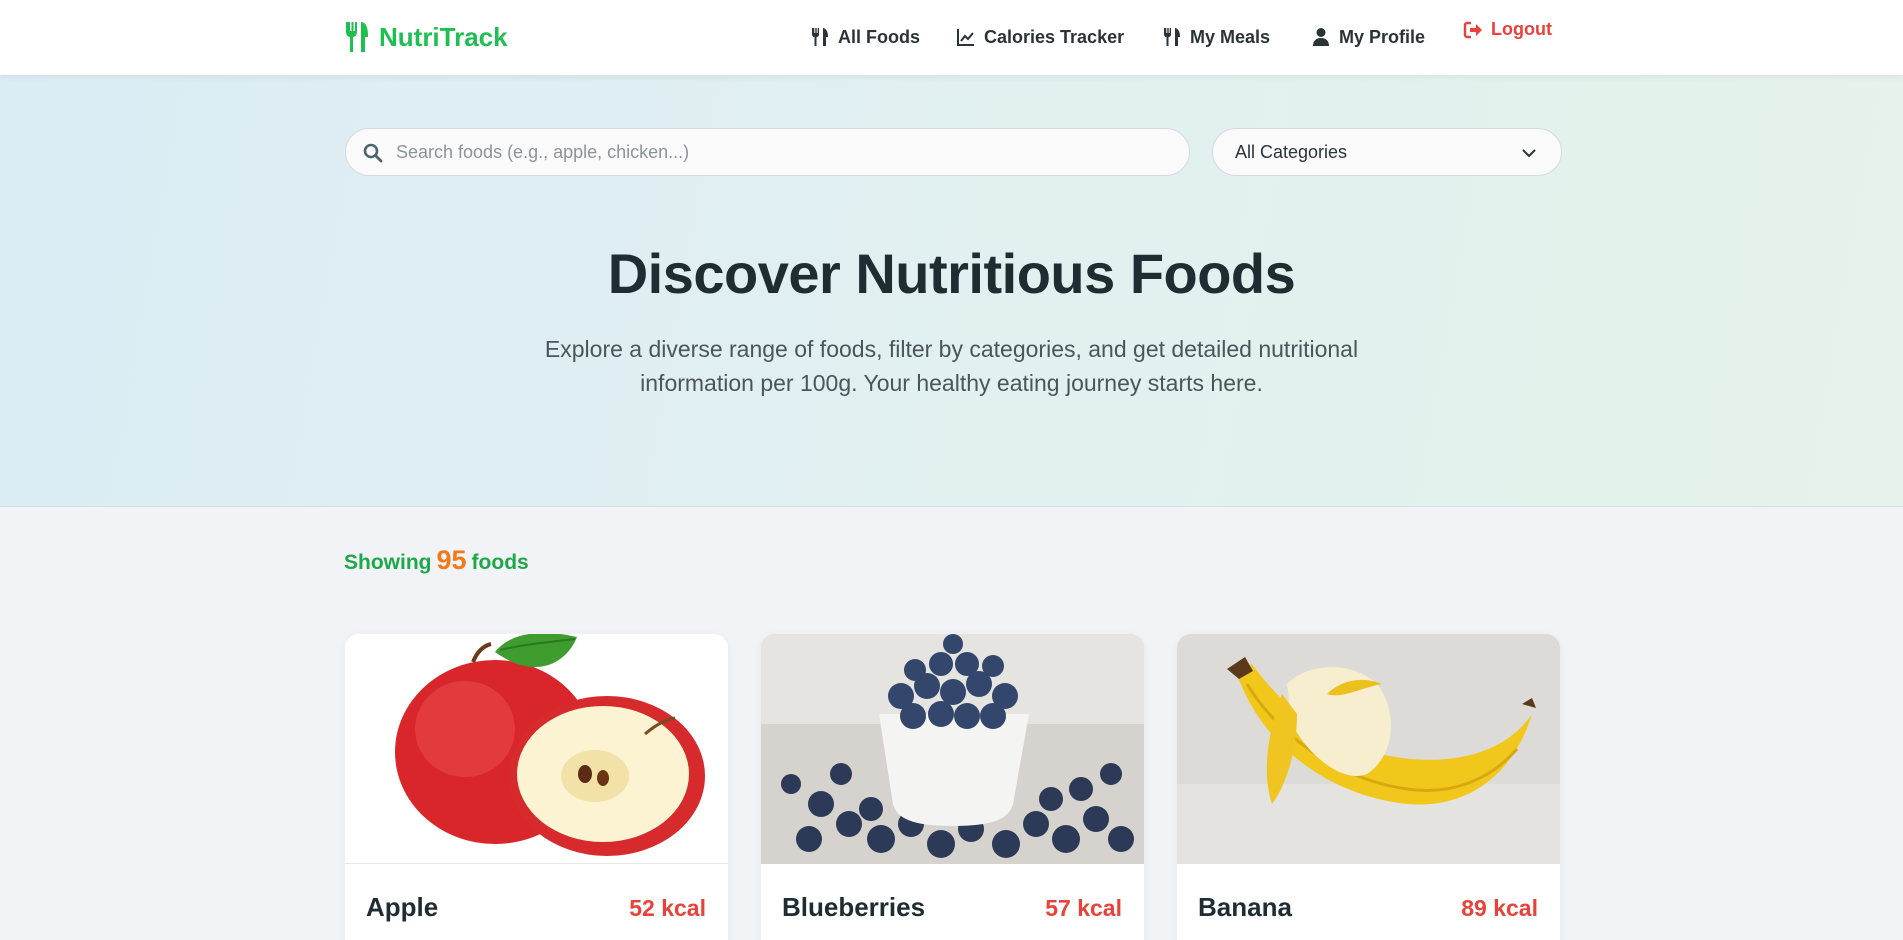 The image size is (1903, 940). What do you see at coordinates (951, 273) in the screenshot?
I see `page-title: Discover Nutritious Foods` at bounding box center [951, 273].